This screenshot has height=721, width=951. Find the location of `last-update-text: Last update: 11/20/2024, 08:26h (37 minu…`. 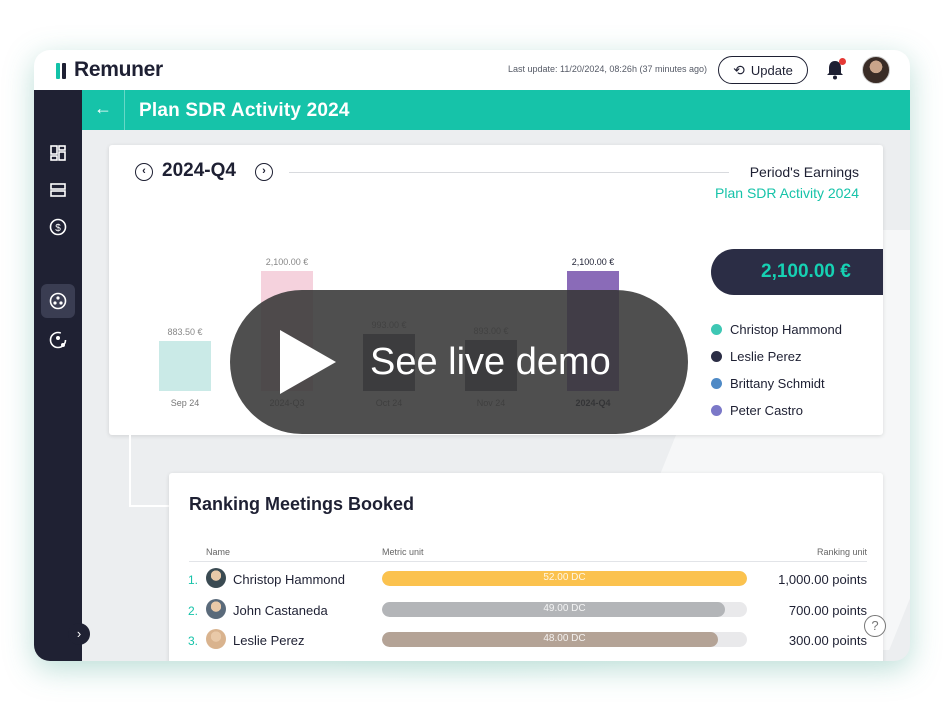

last-update-text: Last update: 11/20/2024, 08:26h (37 minu… is located at coordinates (607, 69).